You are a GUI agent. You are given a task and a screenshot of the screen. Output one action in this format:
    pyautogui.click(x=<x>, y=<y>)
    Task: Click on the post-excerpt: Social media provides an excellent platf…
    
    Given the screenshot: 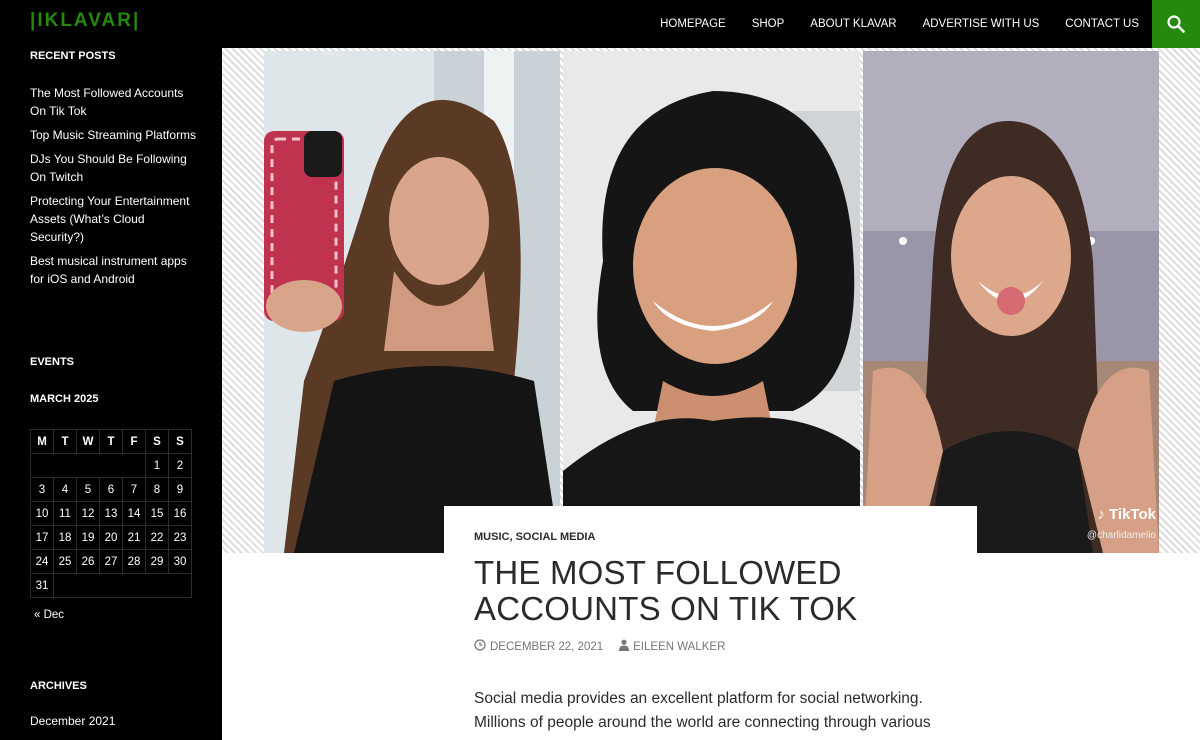 What is the action you would take?
    pyautogui.click(x=702, y=710)
    